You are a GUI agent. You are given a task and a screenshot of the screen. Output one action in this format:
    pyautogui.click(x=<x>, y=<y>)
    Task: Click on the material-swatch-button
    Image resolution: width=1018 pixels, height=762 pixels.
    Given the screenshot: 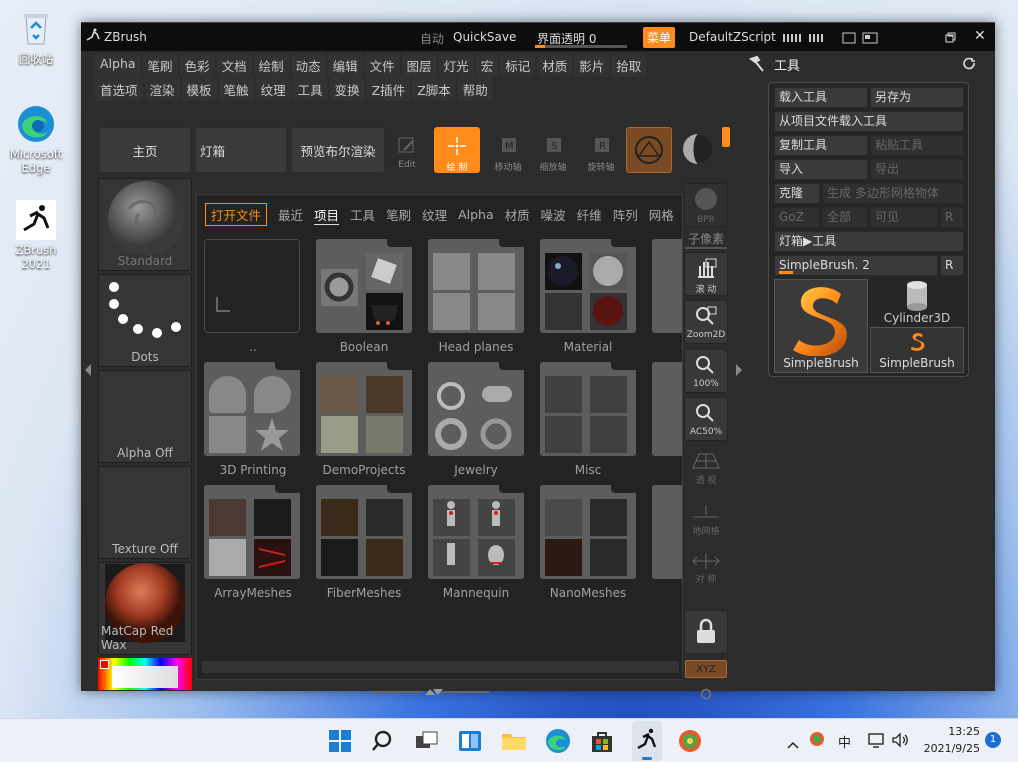 What is the action you would take?
    pyautogui.click(x=698, y=150)
    